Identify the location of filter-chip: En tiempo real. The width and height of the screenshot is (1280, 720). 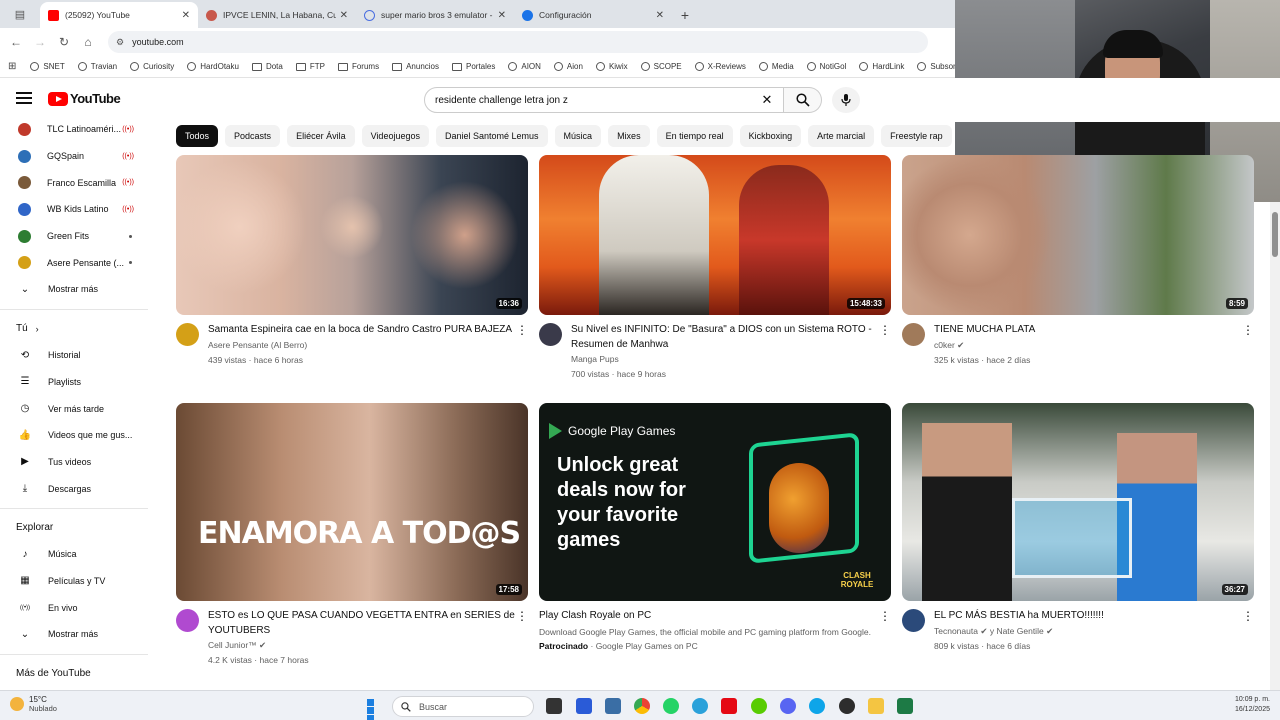
(694, 136).